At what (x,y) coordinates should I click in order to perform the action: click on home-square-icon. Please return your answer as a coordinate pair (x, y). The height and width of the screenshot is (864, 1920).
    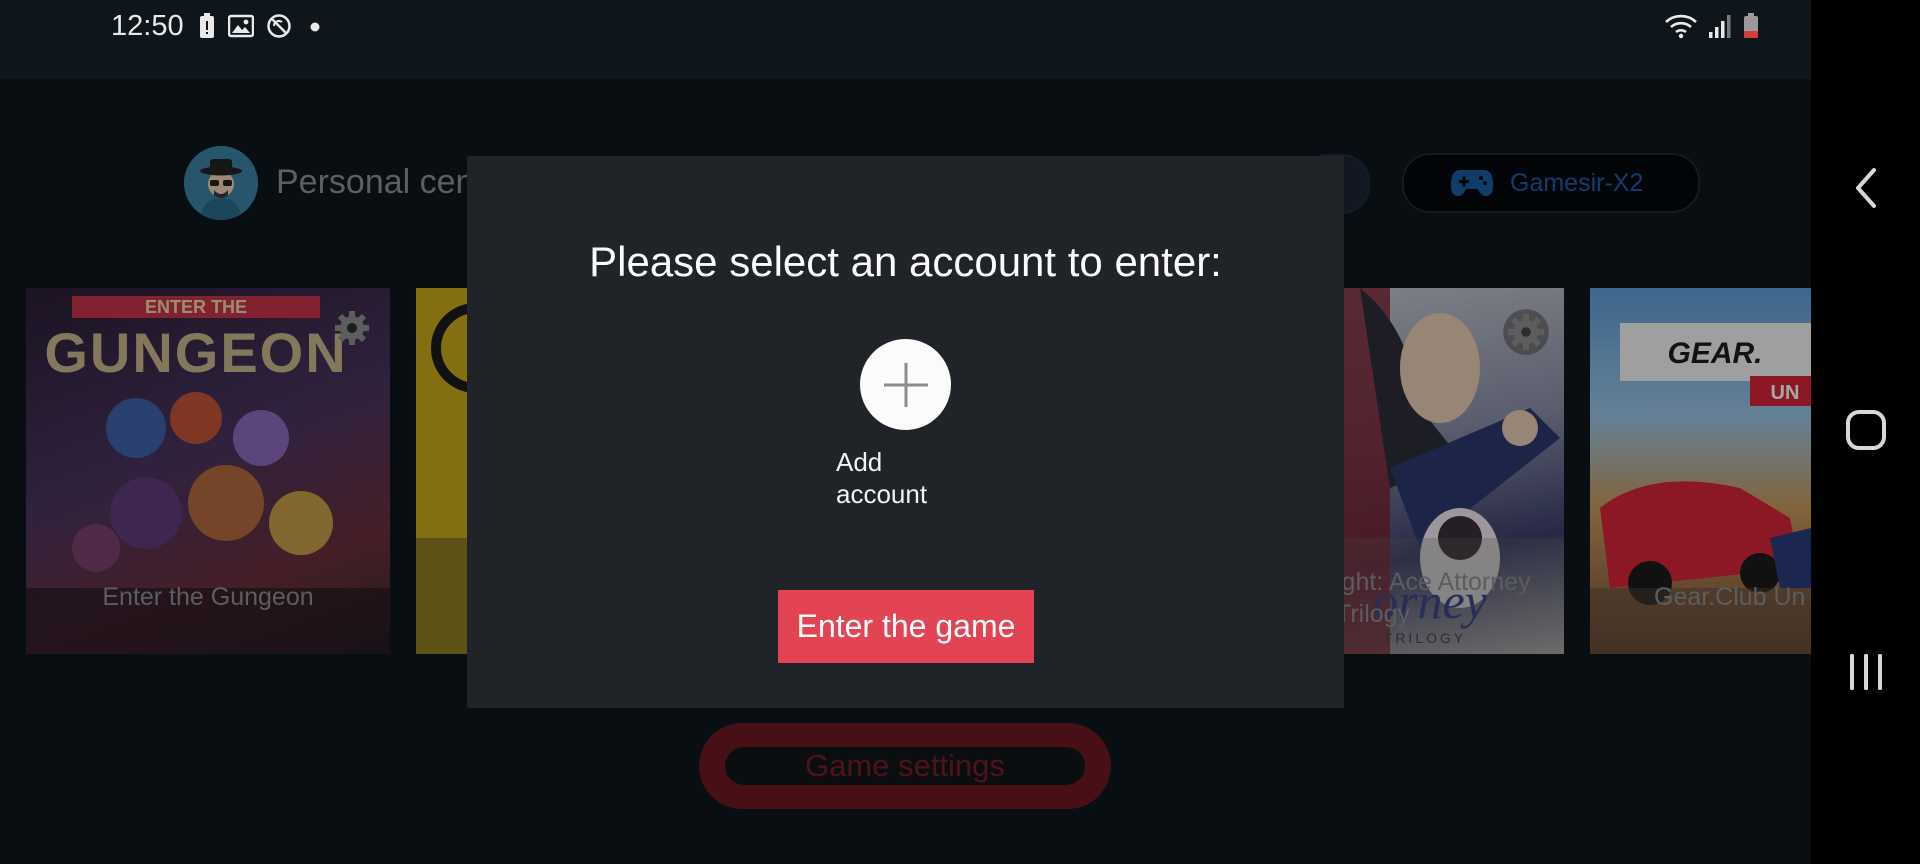
    Looking at the image, I should click on (1865, 430).